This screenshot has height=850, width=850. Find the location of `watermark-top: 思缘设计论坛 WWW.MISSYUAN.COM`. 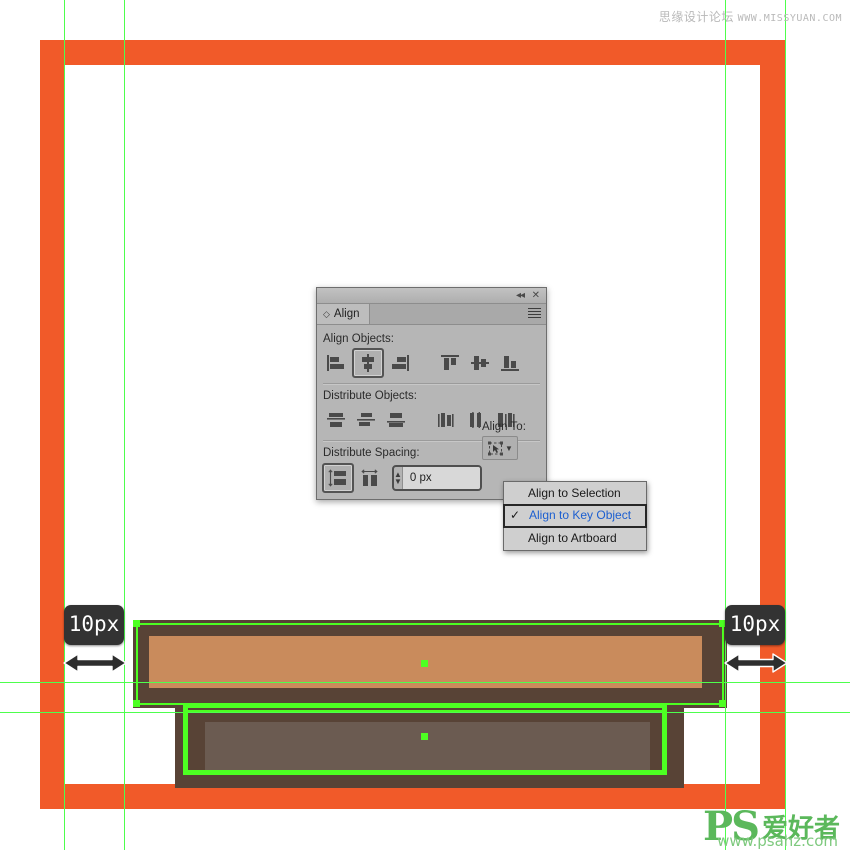

watermark-top: 思缘设计论坛 WWW.MISSYUAN.COM is located at coordinates (750, 16).